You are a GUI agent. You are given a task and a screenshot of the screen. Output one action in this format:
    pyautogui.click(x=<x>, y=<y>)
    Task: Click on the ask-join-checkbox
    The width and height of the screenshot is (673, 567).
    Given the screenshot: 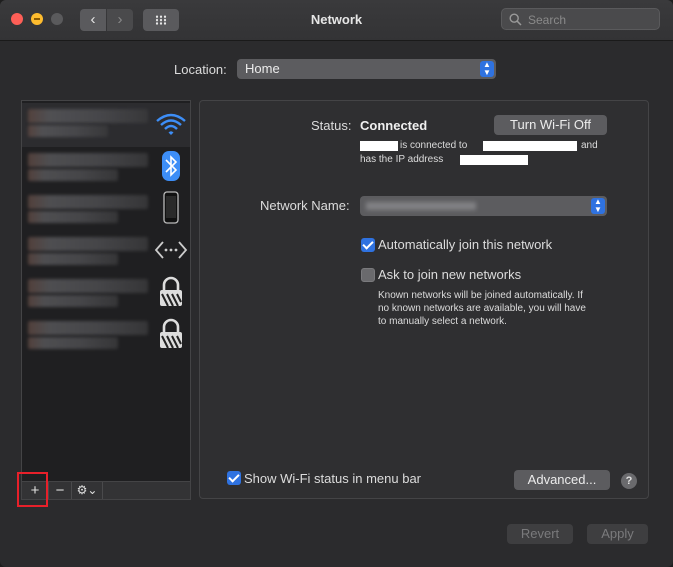 What is the action you would take?
    pyautogui.click(x=368, y=275)
    